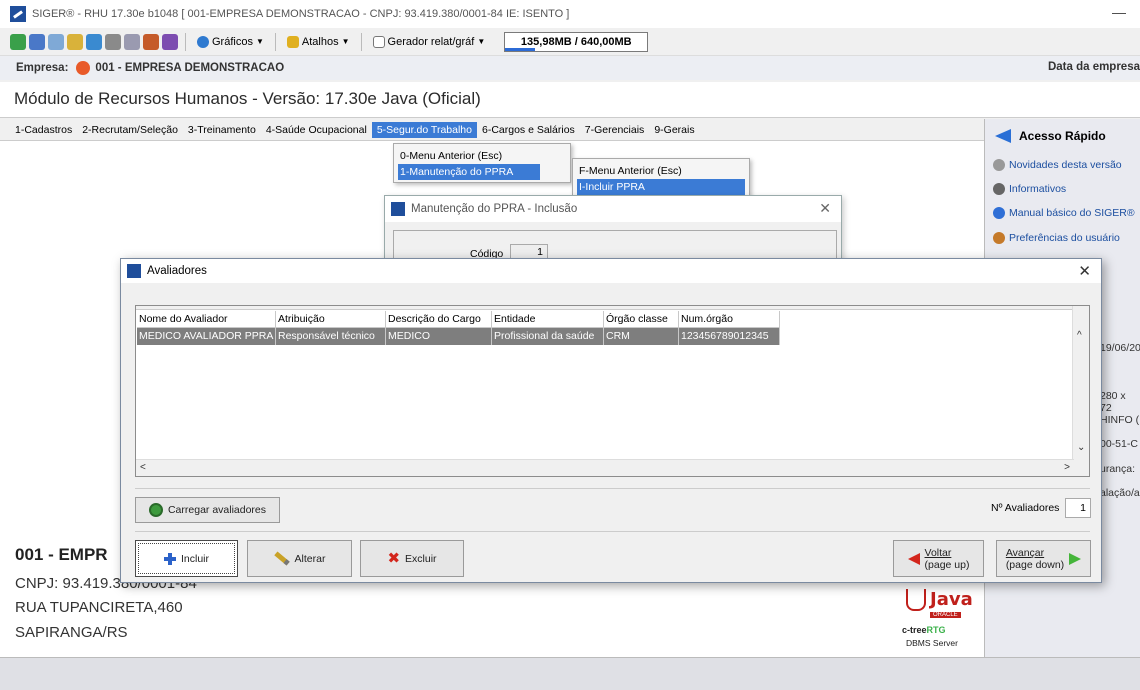  Describe the element at coordinates (94, 41) in the screenshot. I see `globe-icon` at that location.